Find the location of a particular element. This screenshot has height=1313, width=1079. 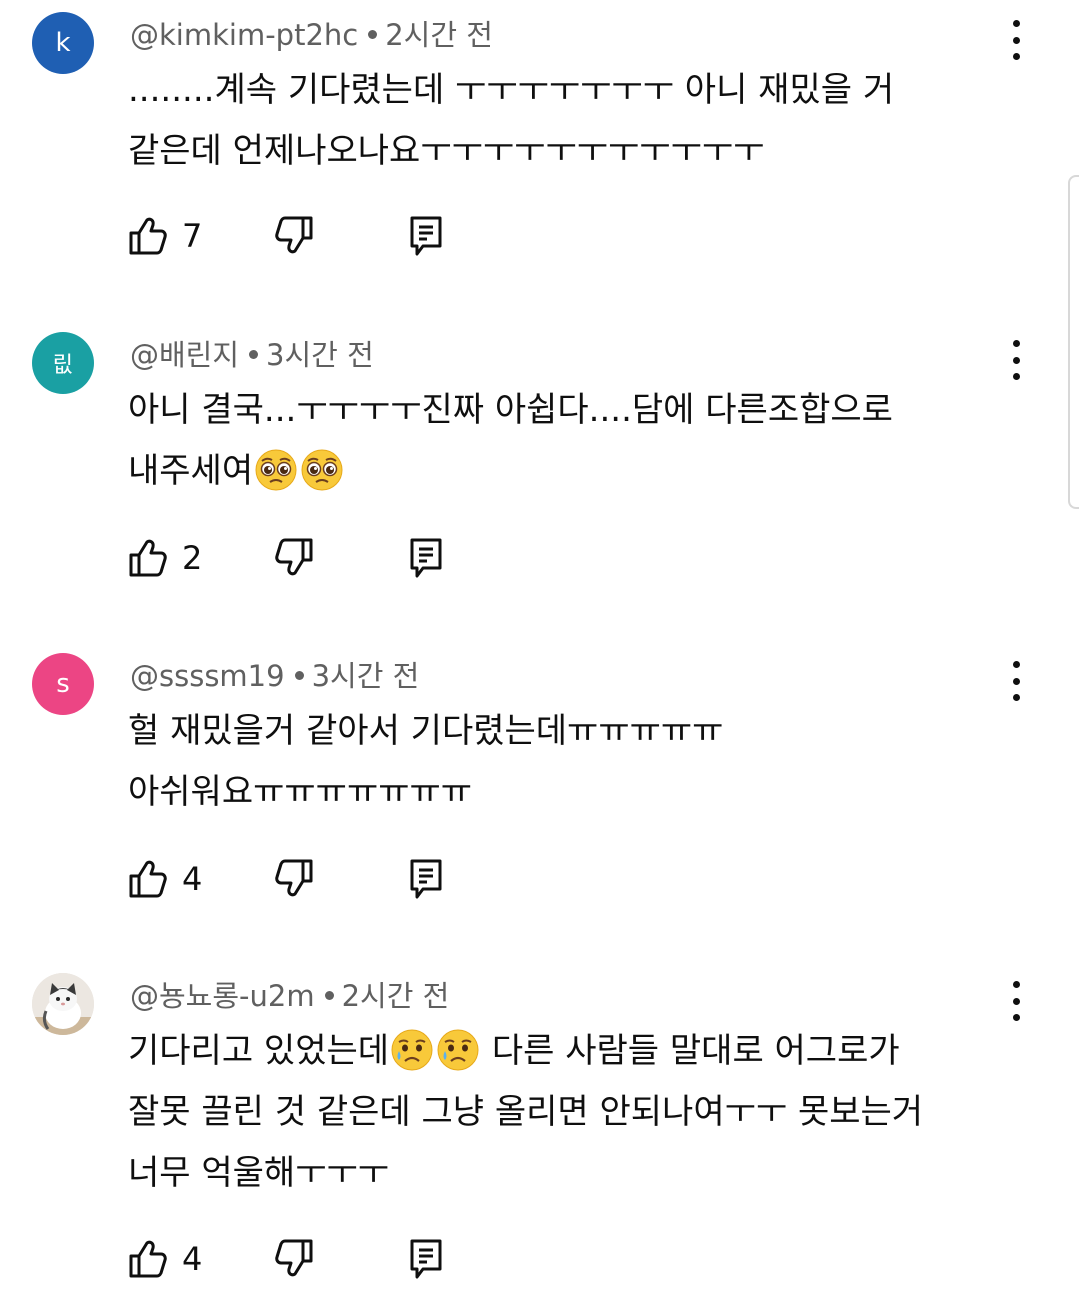

comment-line: 헐 재밌을거 같아서 기다렸는데ㅠㅠㅠㅠㅠ is located at coordinates (426, 731).